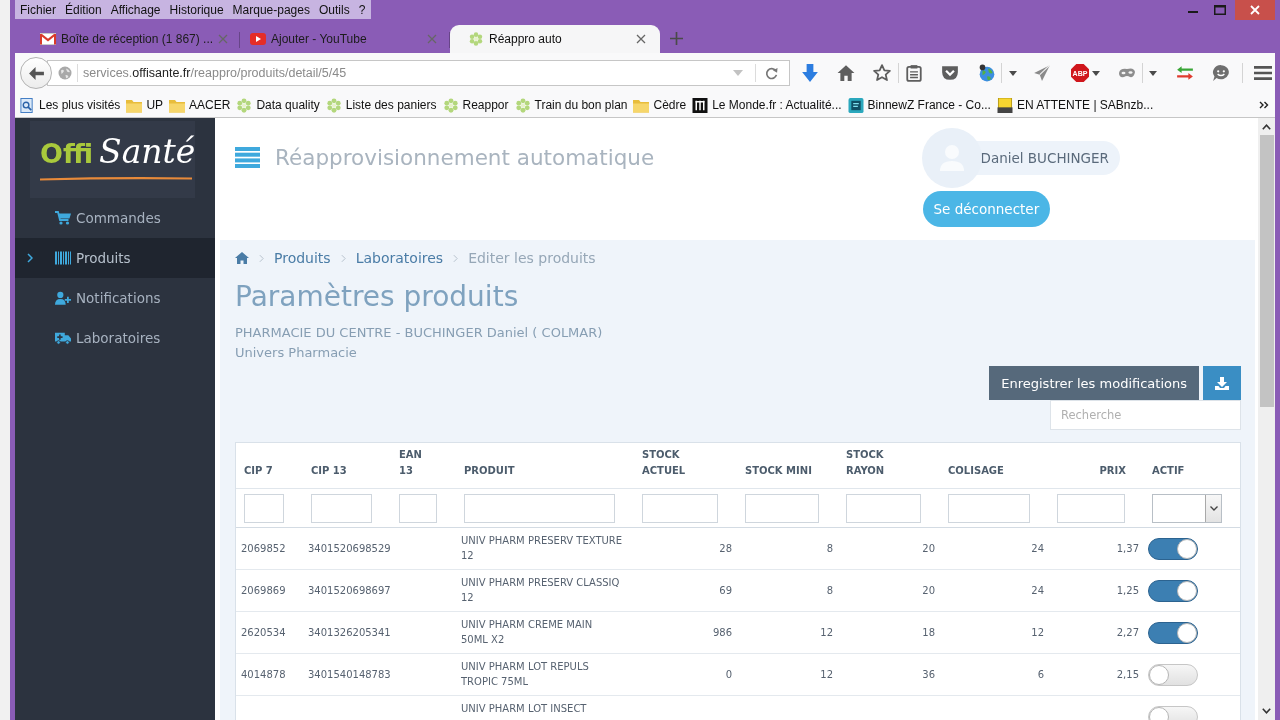  Describe the element at coordinates (882, 73) in the screenshot. I see `star-icon` at that location.